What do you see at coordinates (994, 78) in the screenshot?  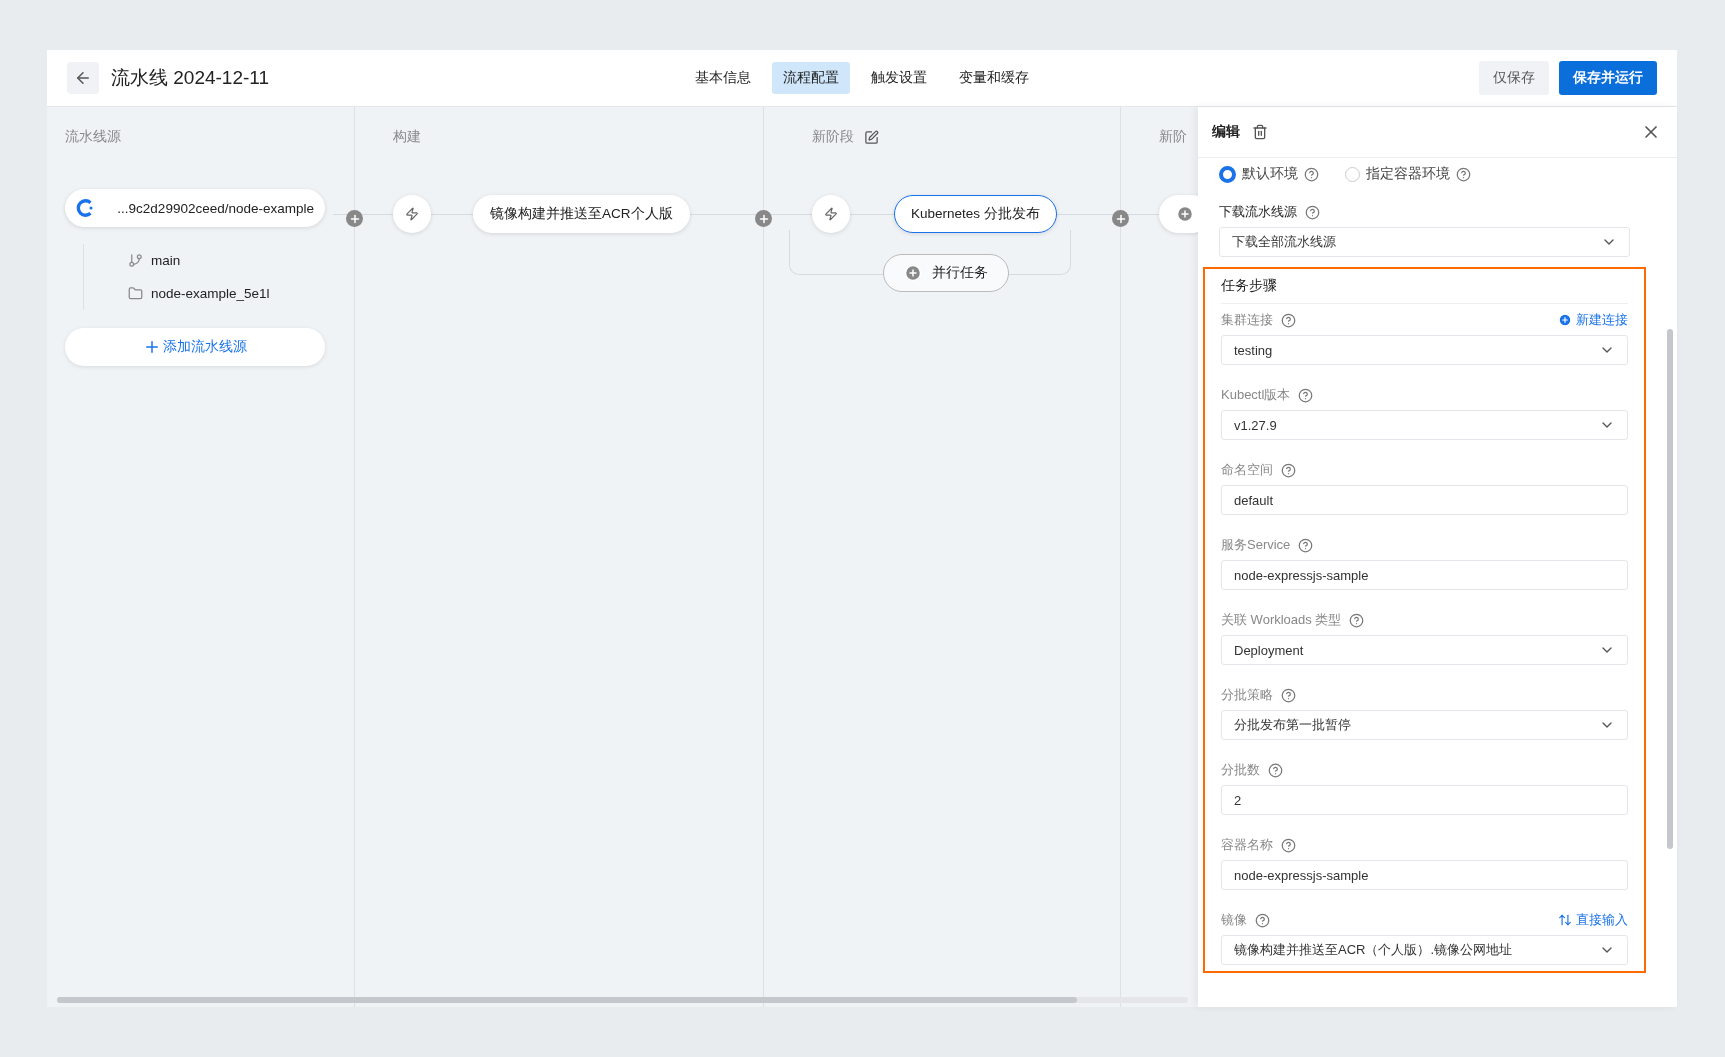 I see `tab: 变量和缓存` at bounding box center [994, 78].